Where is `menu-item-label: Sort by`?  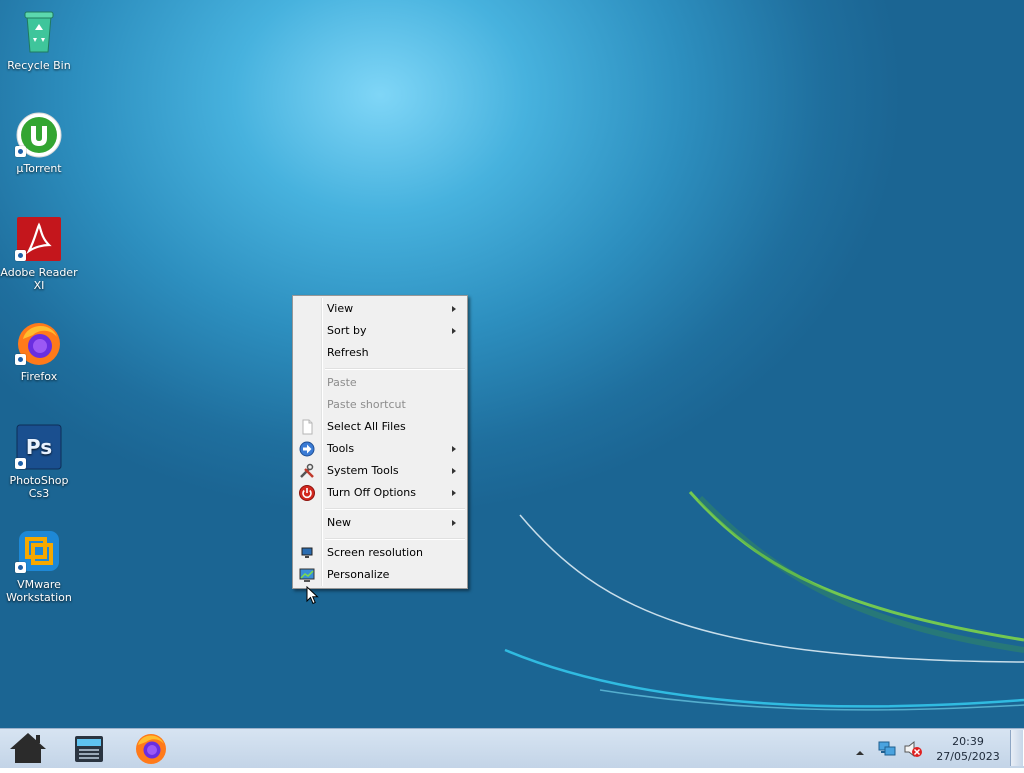
menu-item-label: Sort by is located at coordinates (347, 330).